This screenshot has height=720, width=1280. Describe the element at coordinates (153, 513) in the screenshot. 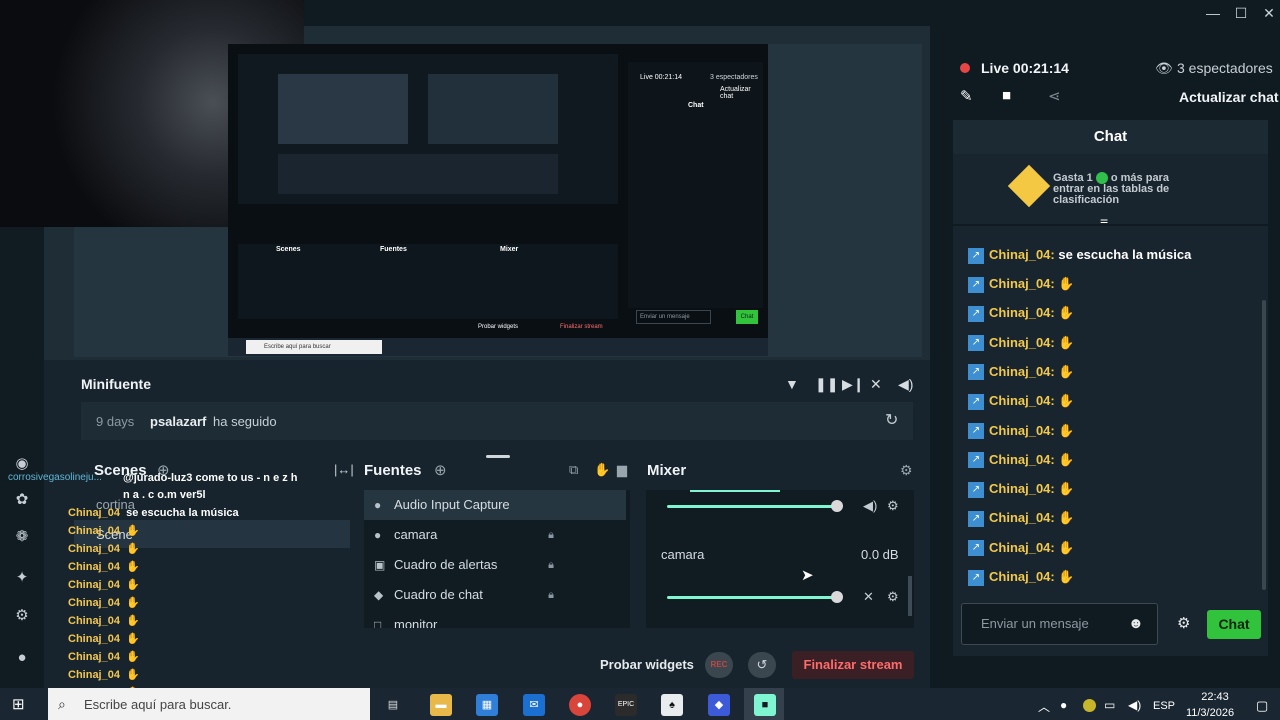

I see `overlay-message: Chinaj_04 se escucha la música` at that location.